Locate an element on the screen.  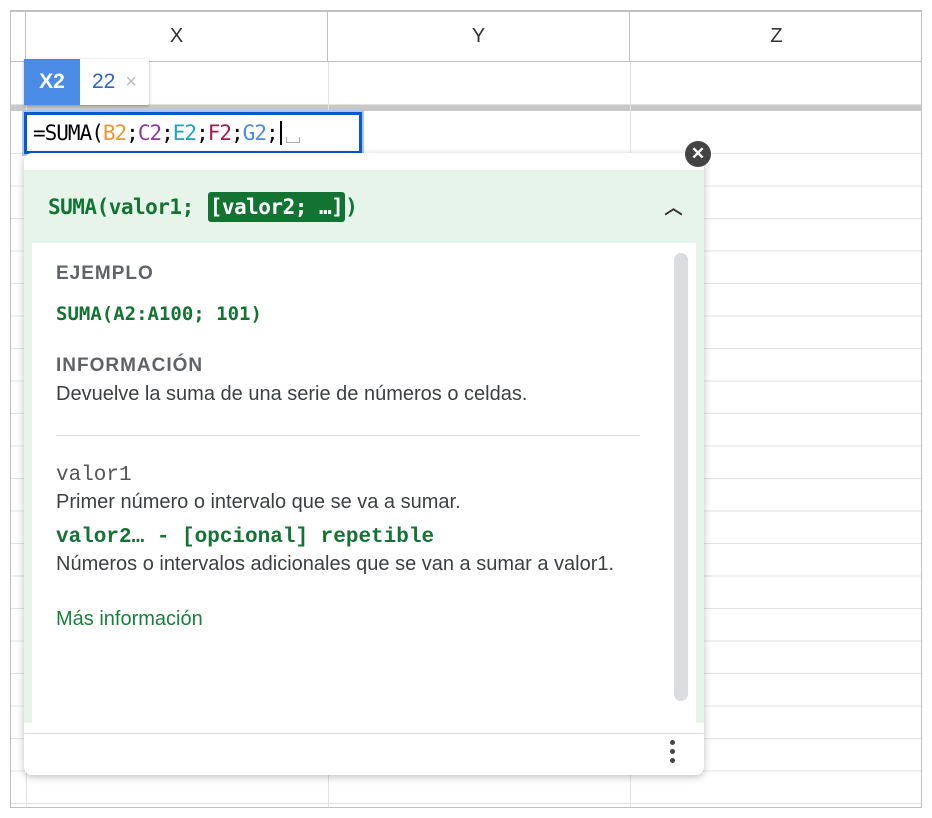
function-signature: SUMA(valor1; [valor2; …]) ︿ is located at coordinates (364, 206).